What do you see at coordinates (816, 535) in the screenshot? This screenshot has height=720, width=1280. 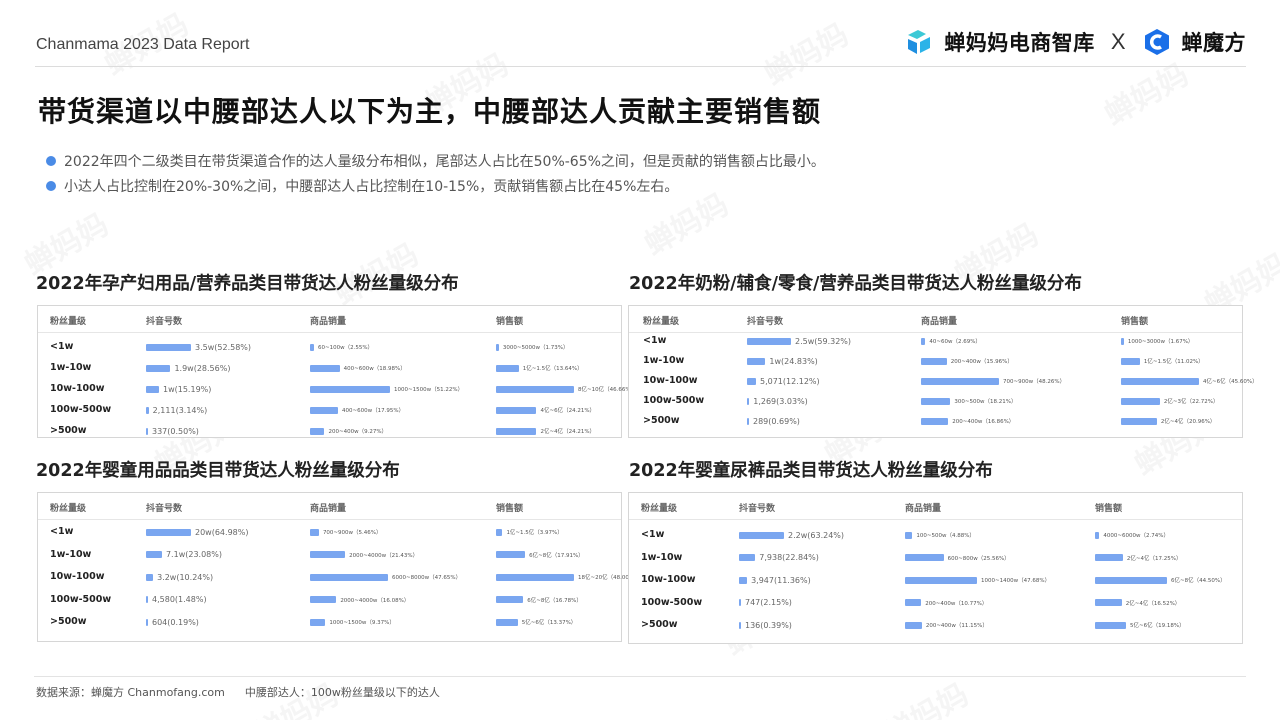 I see `accounts-value: 2.2w(63.24%)` at bounding box center [816, 535].